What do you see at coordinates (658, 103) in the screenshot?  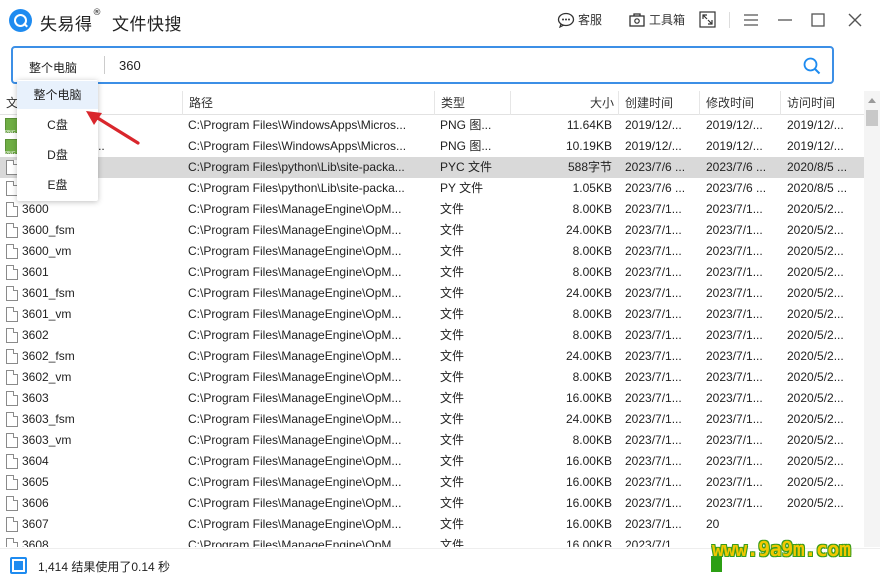 I see `column-header-created: 创建时间` at bounding box center [658, 103].